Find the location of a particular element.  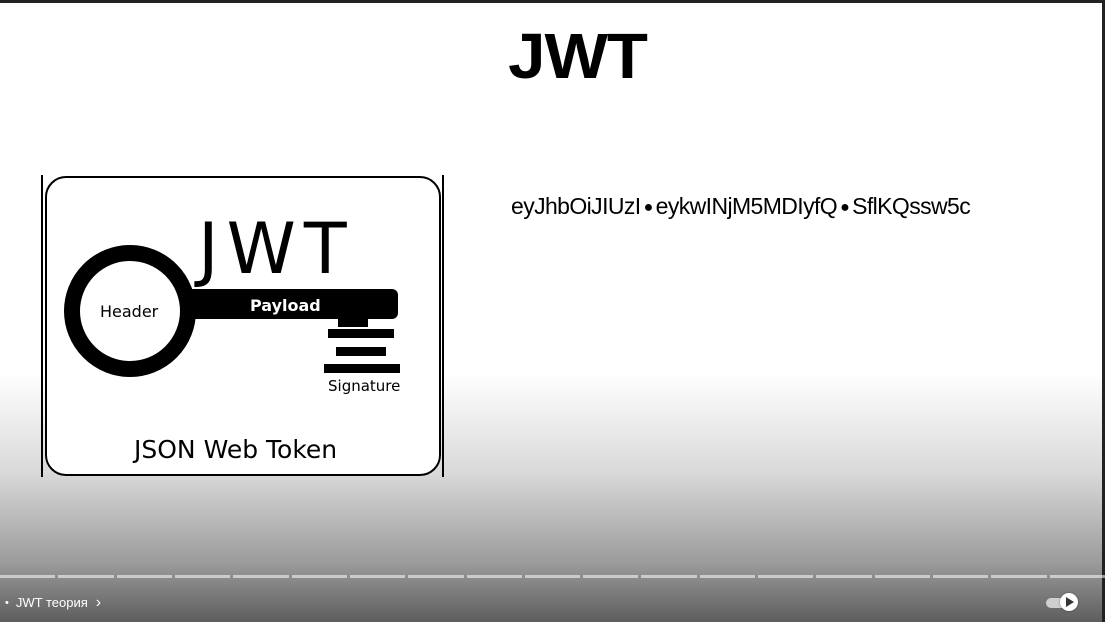

chapter-title-button: • JWT теория › is located at coordinates (53, 602).